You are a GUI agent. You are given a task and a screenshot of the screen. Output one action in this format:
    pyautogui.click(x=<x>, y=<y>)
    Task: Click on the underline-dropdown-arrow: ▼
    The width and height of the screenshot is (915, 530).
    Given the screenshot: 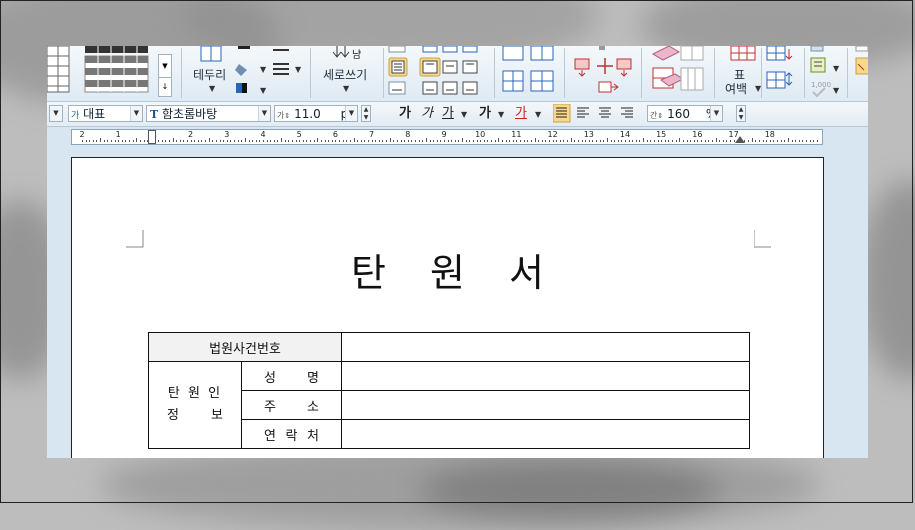 What is the action you would take?
    pyautogui.click(x=464, y=114)
    